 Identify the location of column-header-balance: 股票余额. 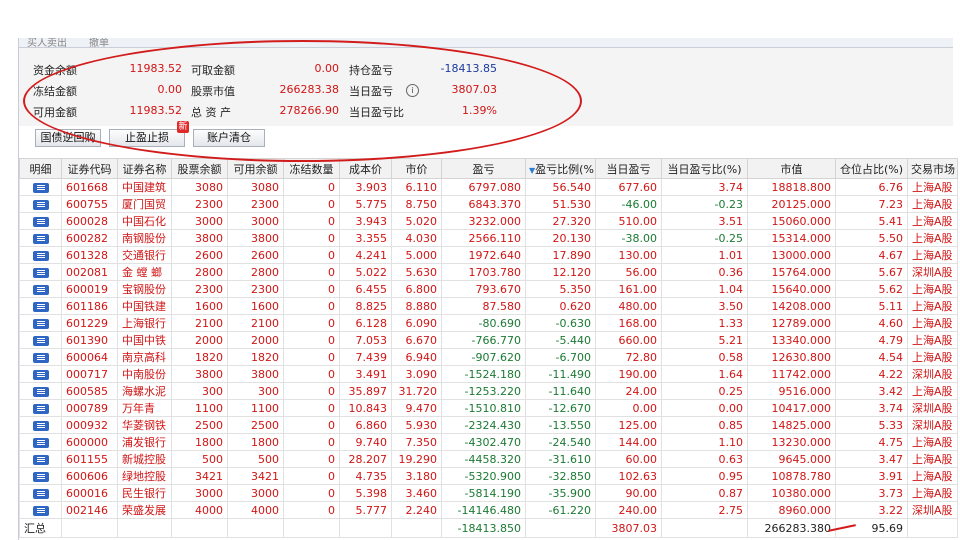
(199, 168).